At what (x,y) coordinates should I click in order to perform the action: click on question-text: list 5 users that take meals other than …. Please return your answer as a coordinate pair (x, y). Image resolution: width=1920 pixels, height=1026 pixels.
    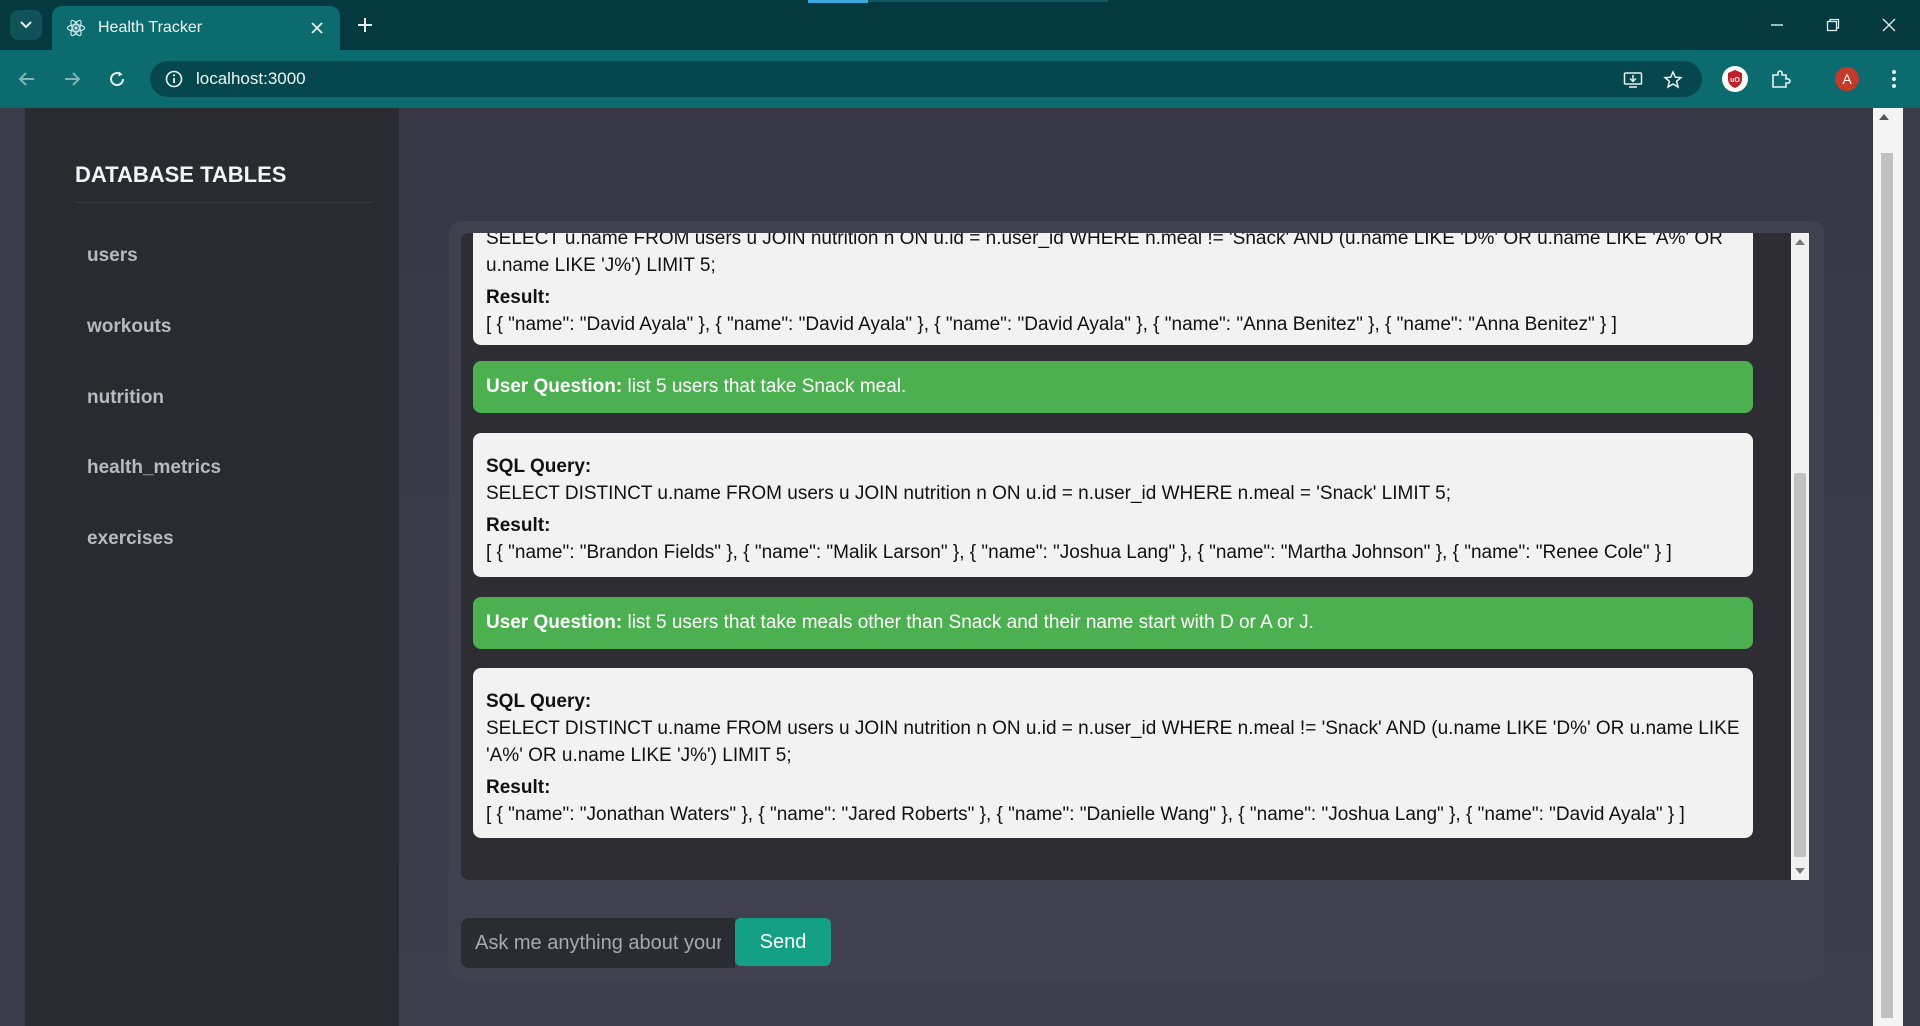
    Looking at the image, I should click on (970, 622).